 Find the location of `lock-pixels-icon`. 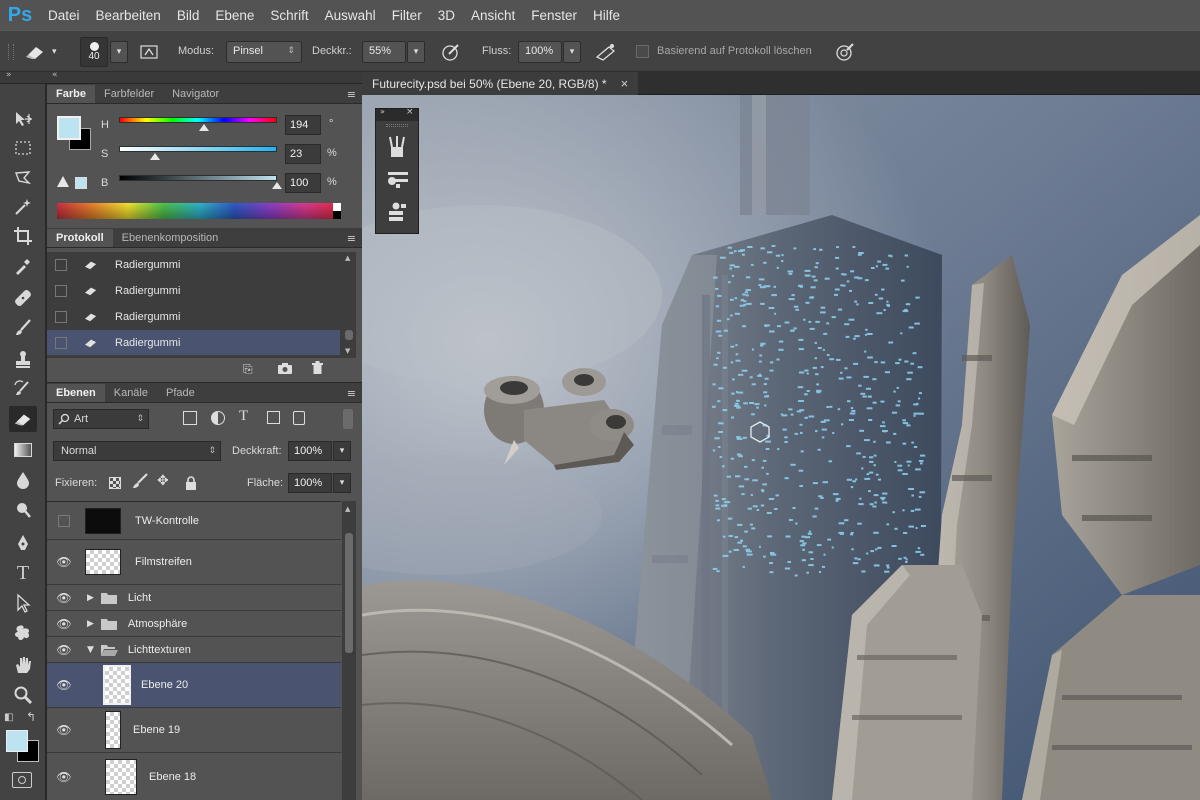

lock-pixels-icon is located at coordinates (140, 483).